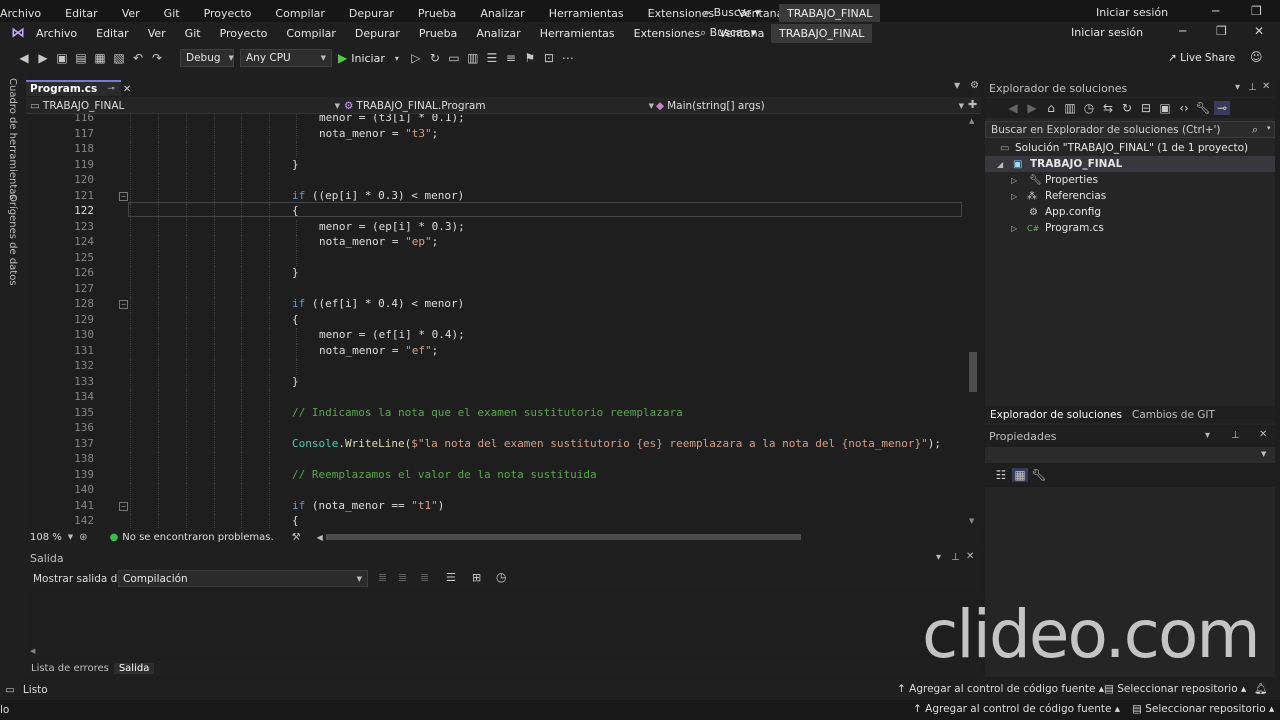 The width and height of the screenshot is (1280, 720). What do you see at coordinates (1173, 415) in the screenshot?
I see `tab-git-changes: Cambios de GIT` at bounding box center [1173, 415].